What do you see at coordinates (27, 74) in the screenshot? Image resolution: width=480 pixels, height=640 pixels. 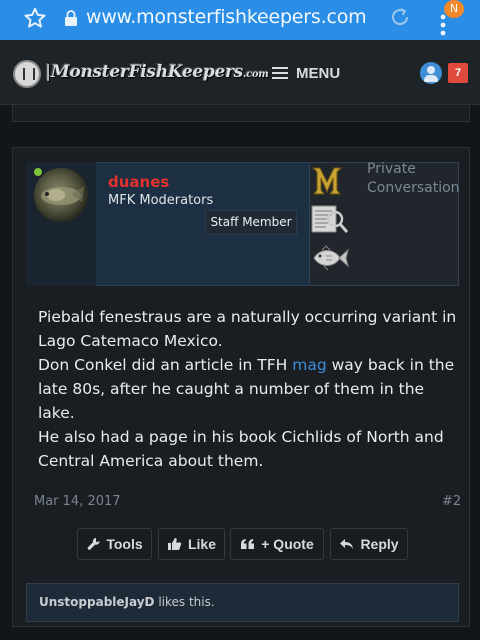 I see `site-logo-icon` at bounding box center [27, 74].